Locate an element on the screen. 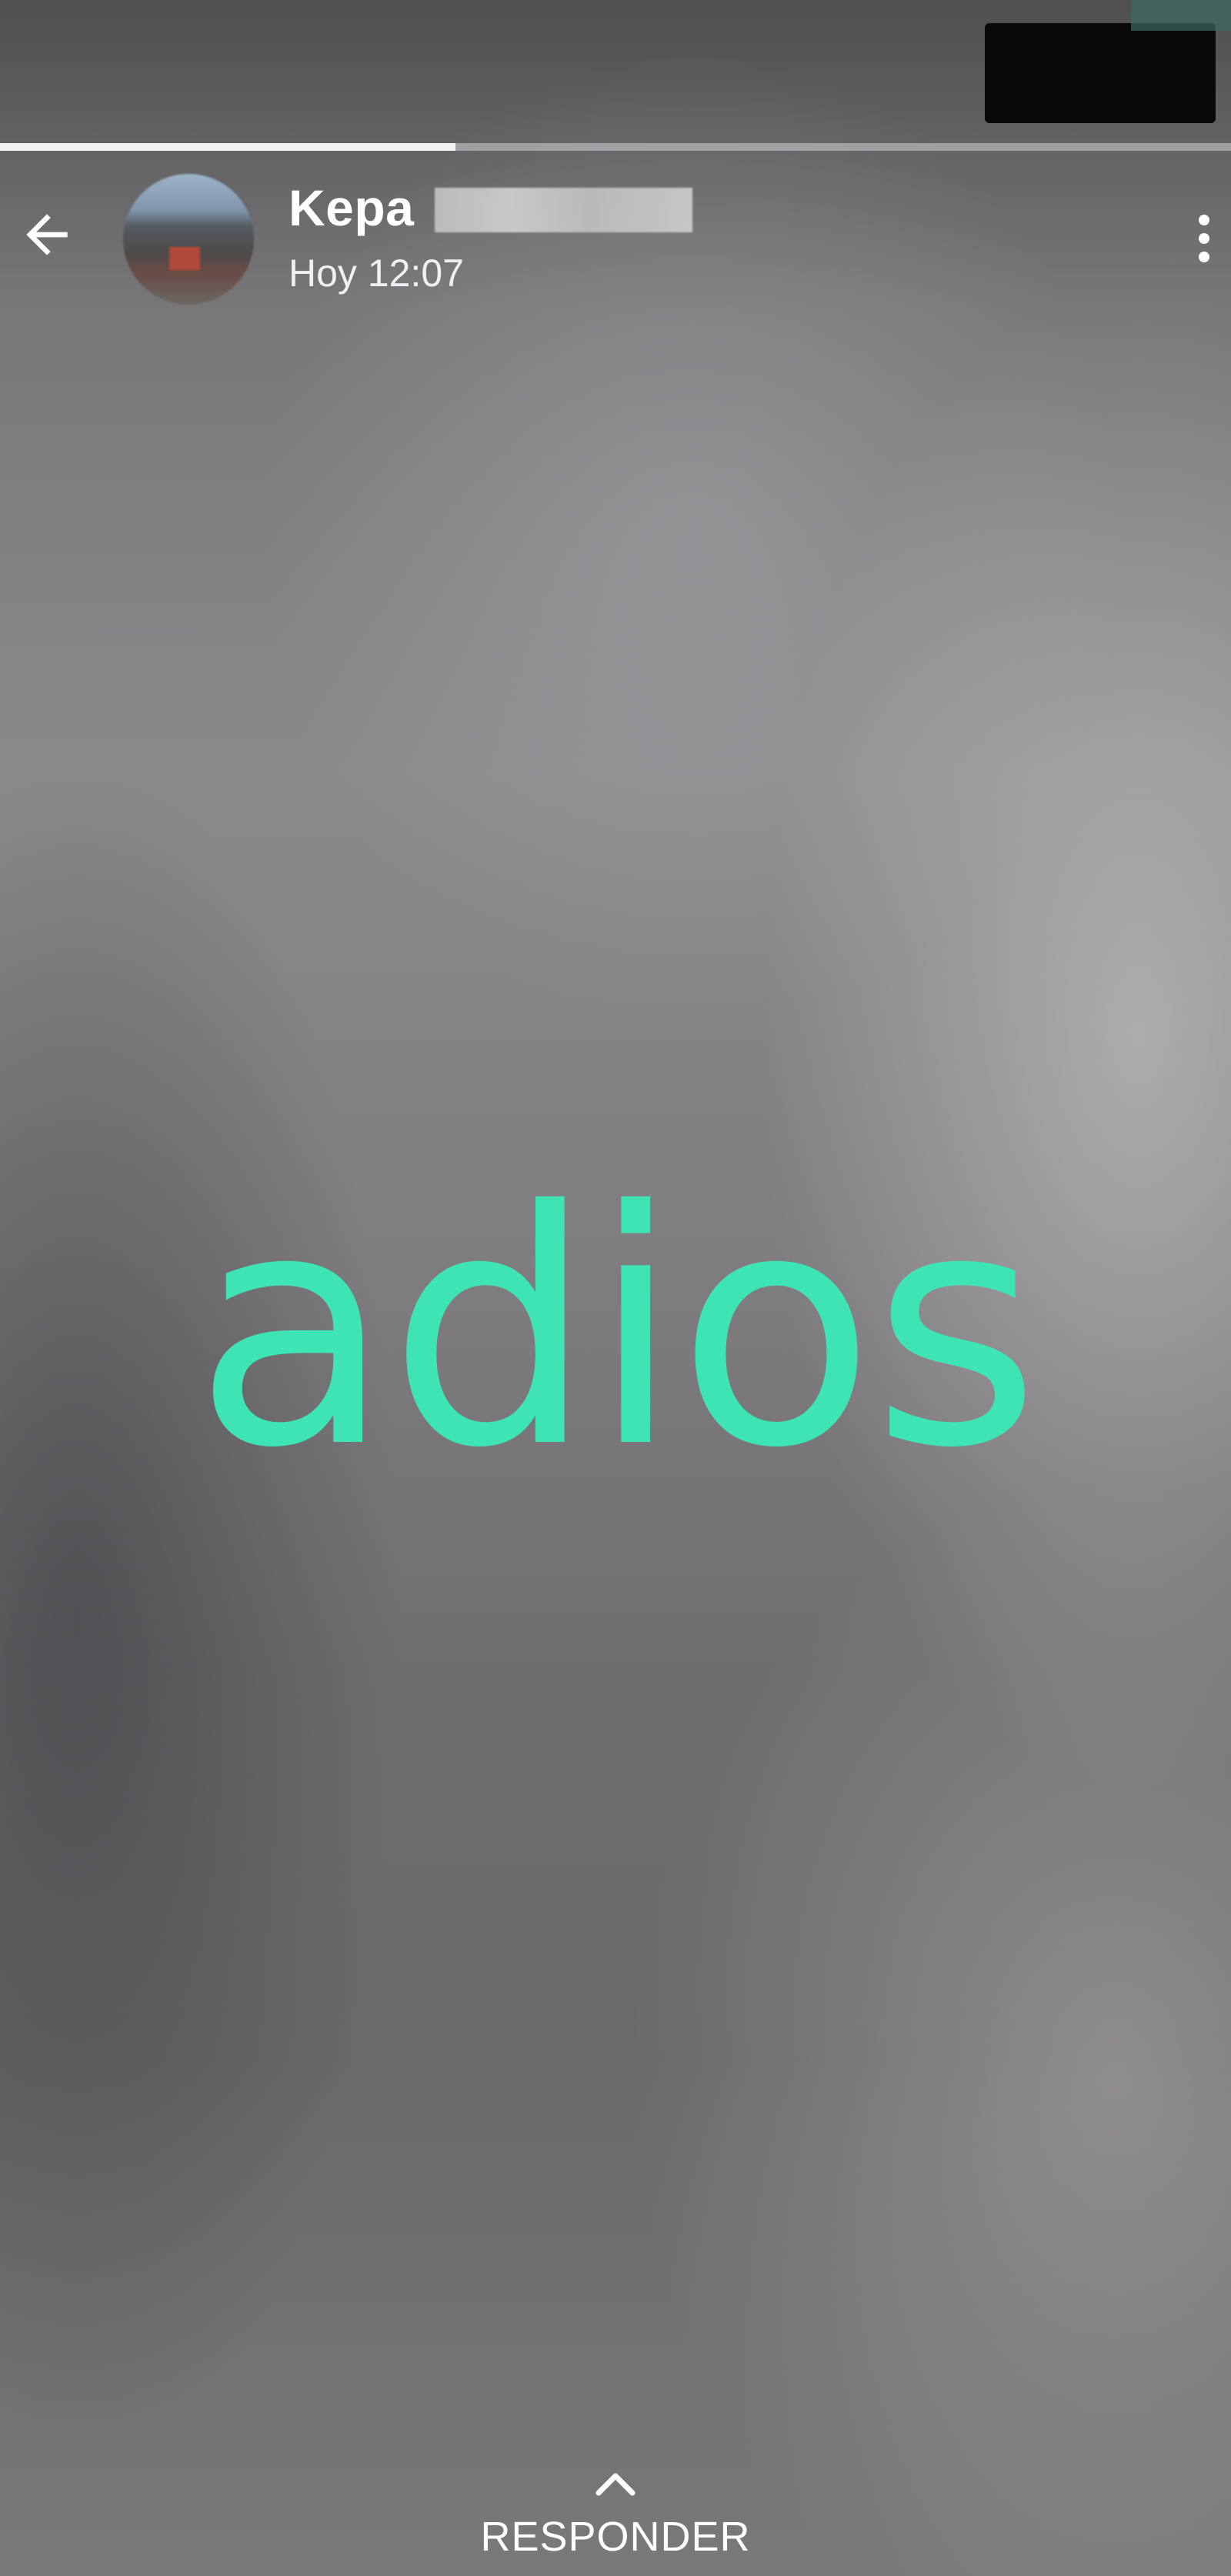 Image resolution: width=1231 pixels, height=2576 pixels. story-progress-fill is located at coordinates (227, 147).